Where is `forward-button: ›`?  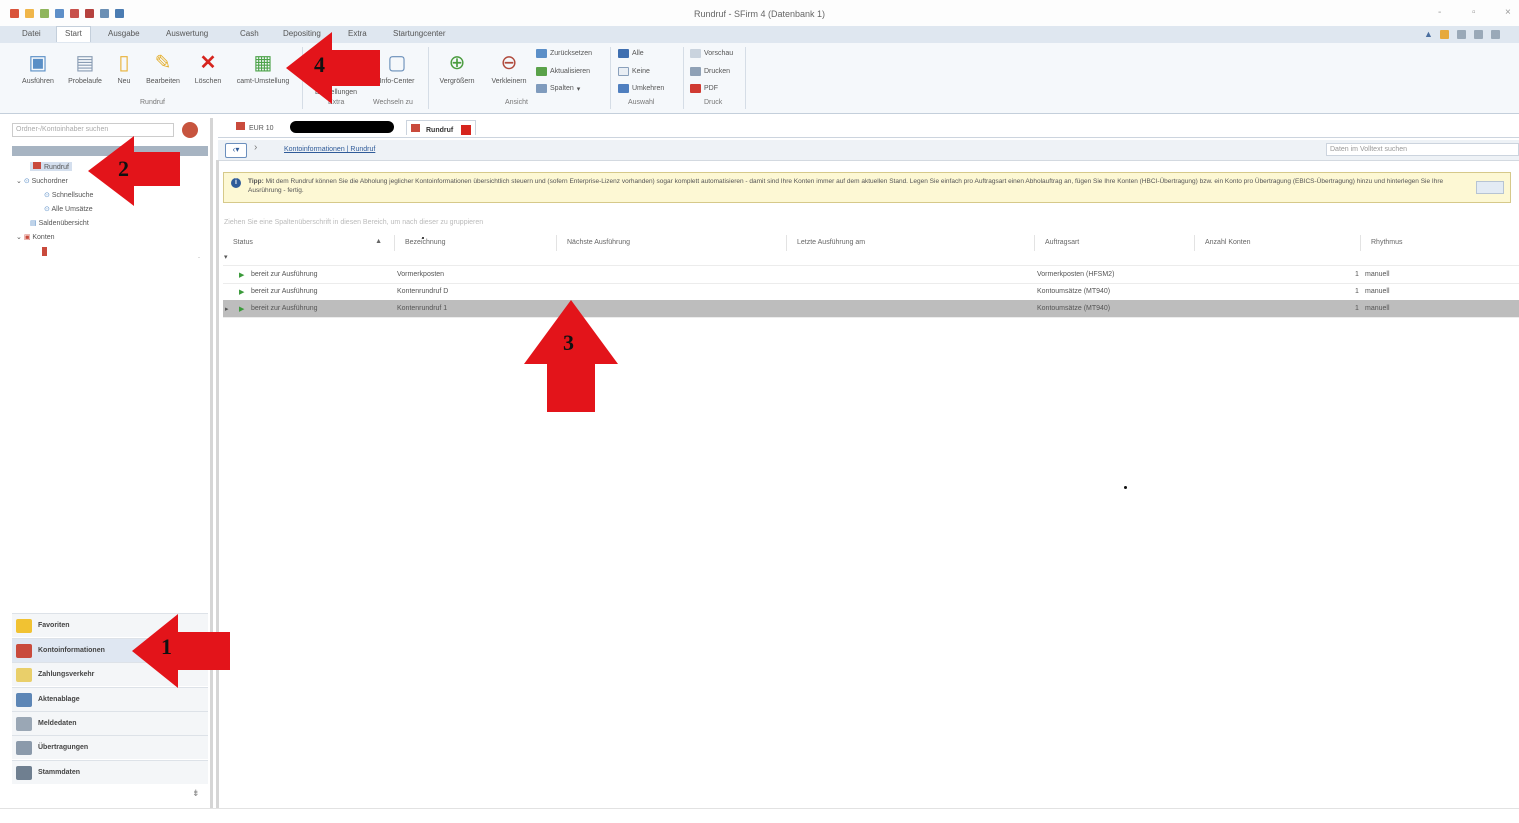
forward-button: › is located at coordinates (255, 147).